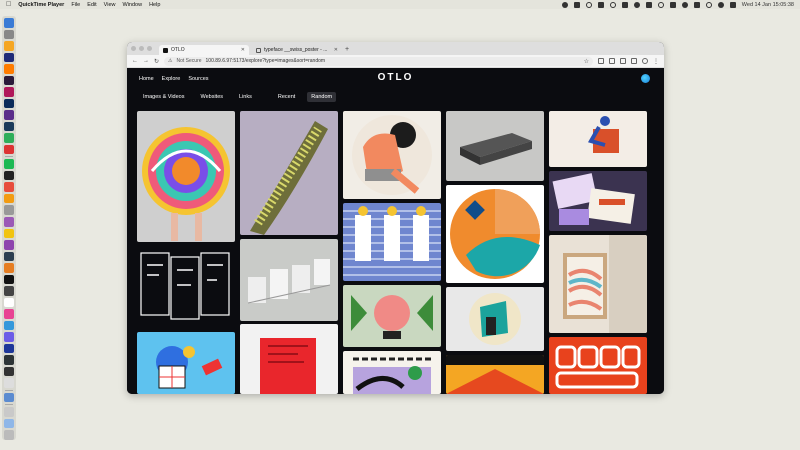 Image resolution: width=800 pixels, height=450 pixels. Describe the element at coordinates (720, 4) in the screenshot. I see `spotlight-icon` at that location.